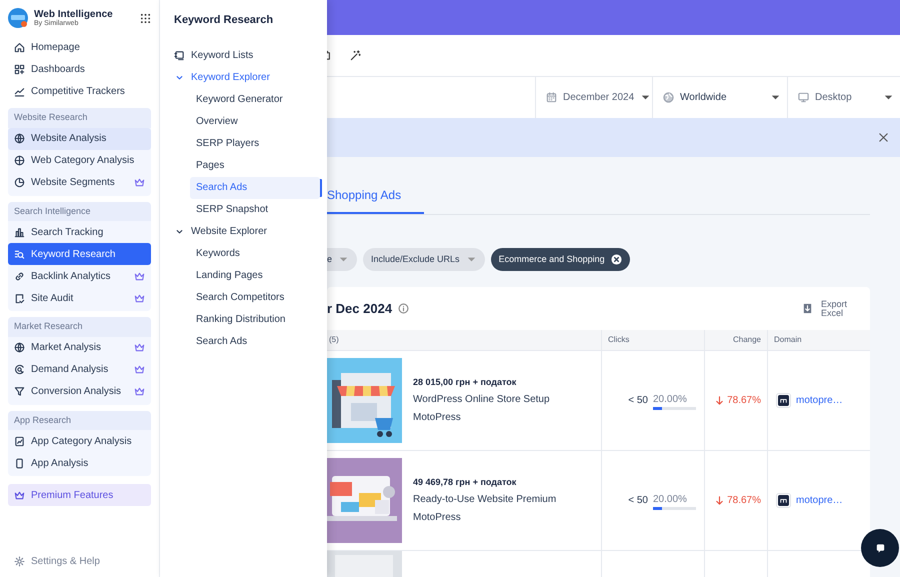 This screenshot has width=900, height=577. Describe the element at coordinates (79, 298) in the screenshot. I see `sidebar-item: Site Audit` at that location.